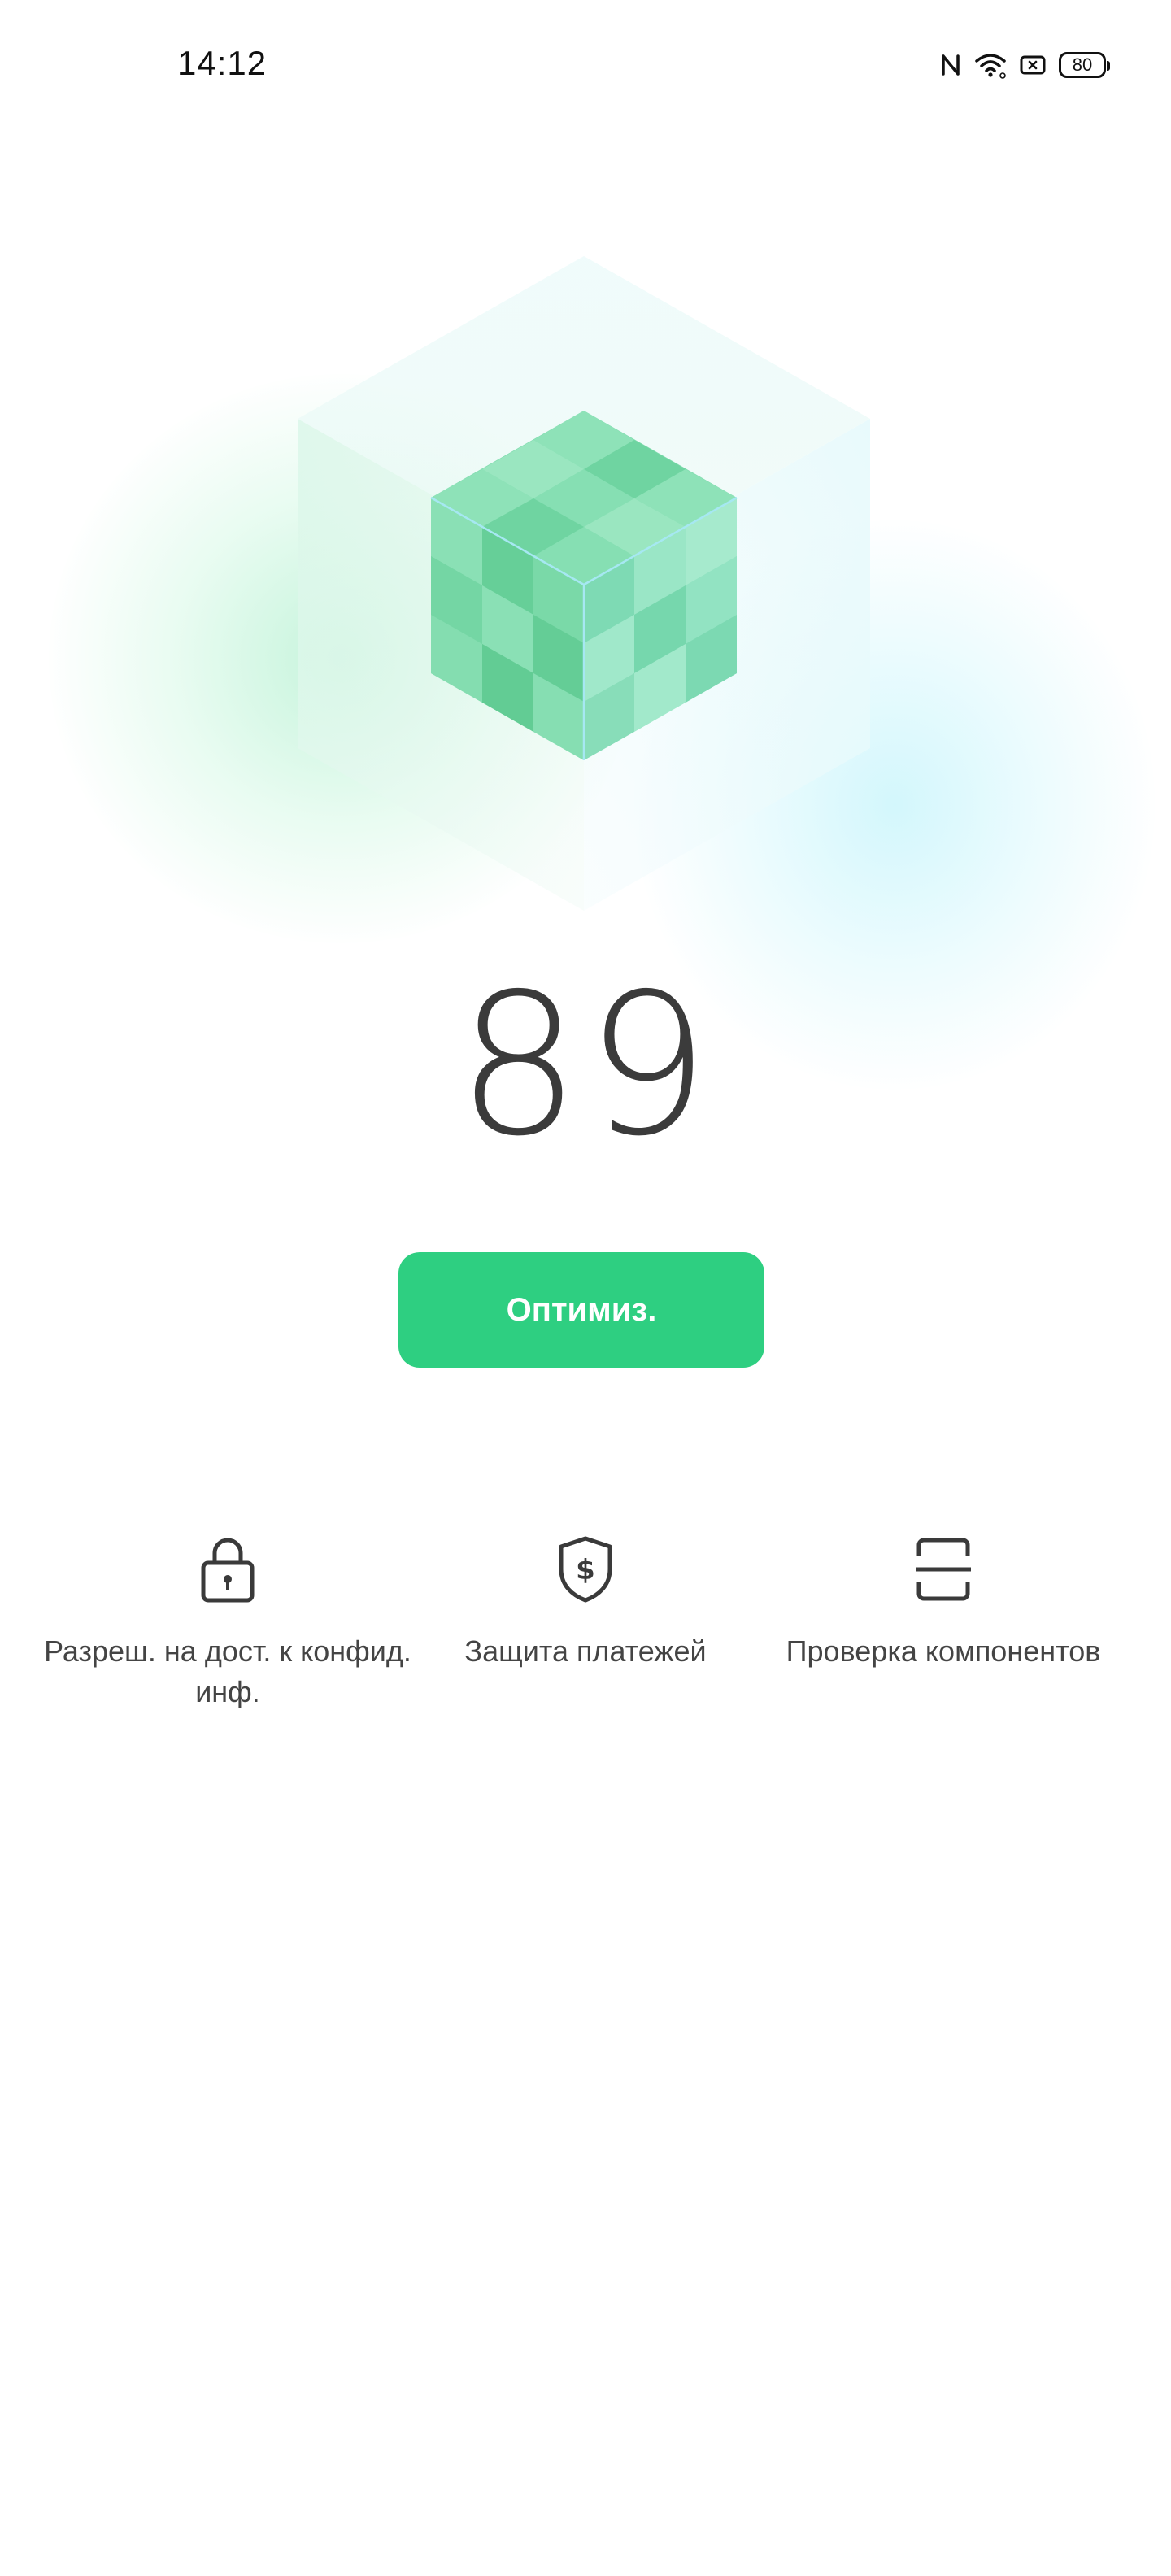 The height and width of the screenshot is (2576, 1171). I want to click on lock-icon, so click(228, 1569).